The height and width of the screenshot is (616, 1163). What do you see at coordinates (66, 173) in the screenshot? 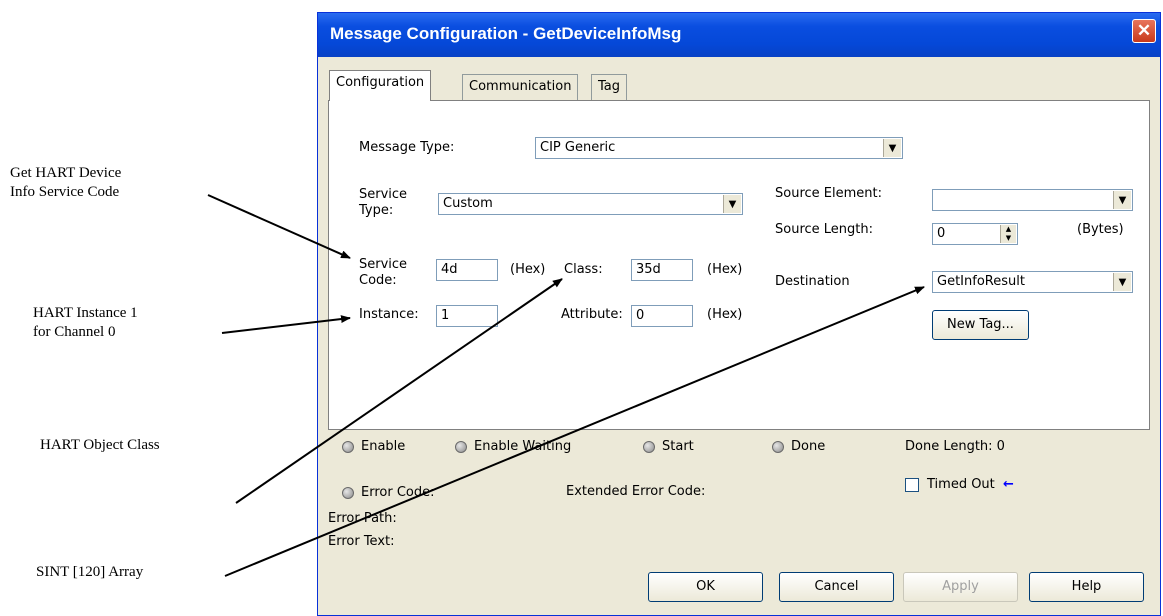
I see `callout-service-code-line1: Get HART Device` at bounding box center [66, 173].